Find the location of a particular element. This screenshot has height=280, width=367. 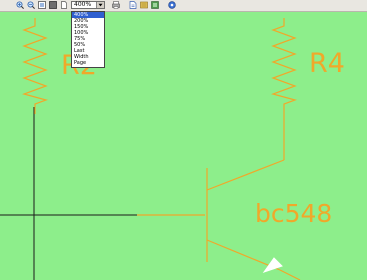

chevron-down-icon is located at coordinates (100, 5).